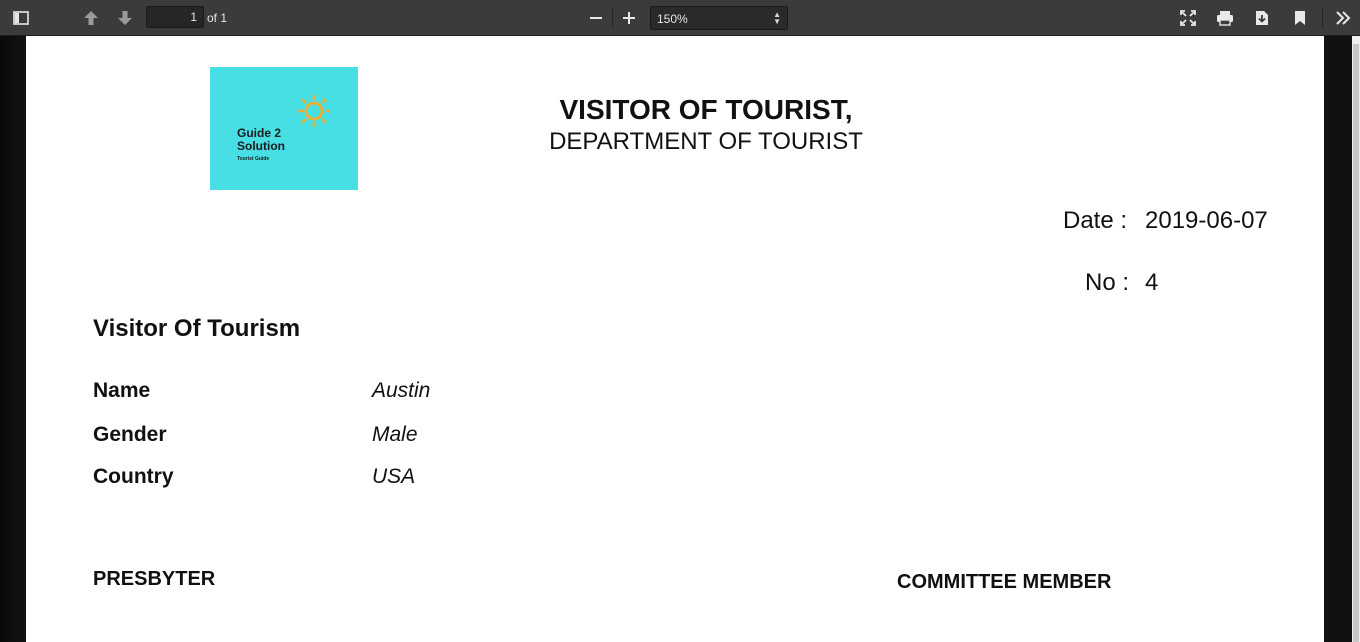  What do you see at coordinates (1004, 582) in the screenshot?
I see `committee-member-signature-label: COMMITTEE MEMBER` at bounding box center [1004, 582].